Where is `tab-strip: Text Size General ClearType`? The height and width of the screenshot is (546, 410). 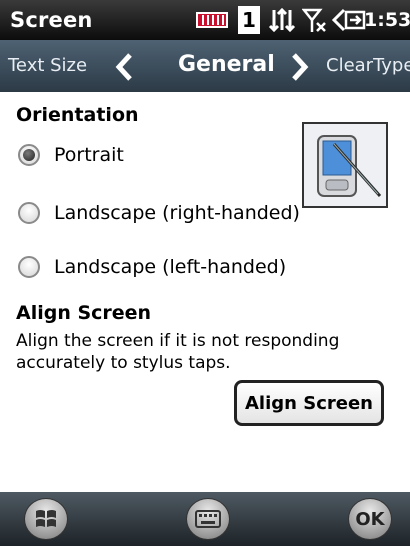
tab-strip: Text Size General ClearType is located at coordinates (205, 66).